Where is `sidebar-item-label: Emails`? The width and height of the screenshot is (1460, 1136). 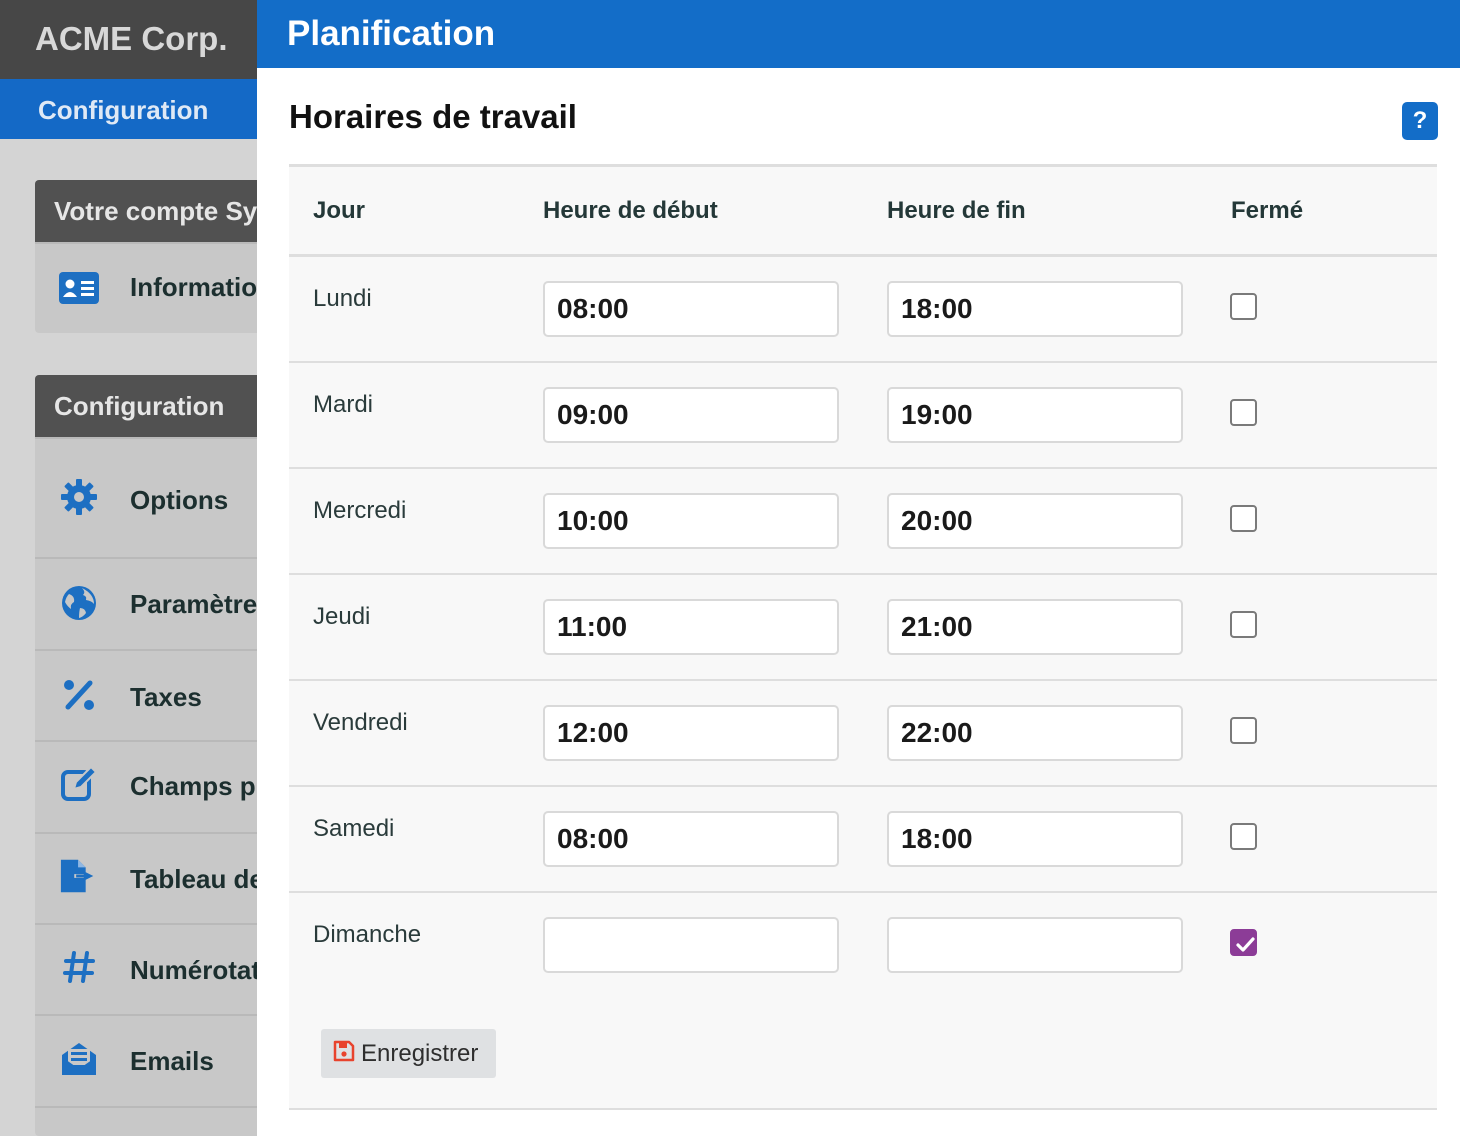 sidebar-item-label: Emails is located at coordinates (172, 1061).